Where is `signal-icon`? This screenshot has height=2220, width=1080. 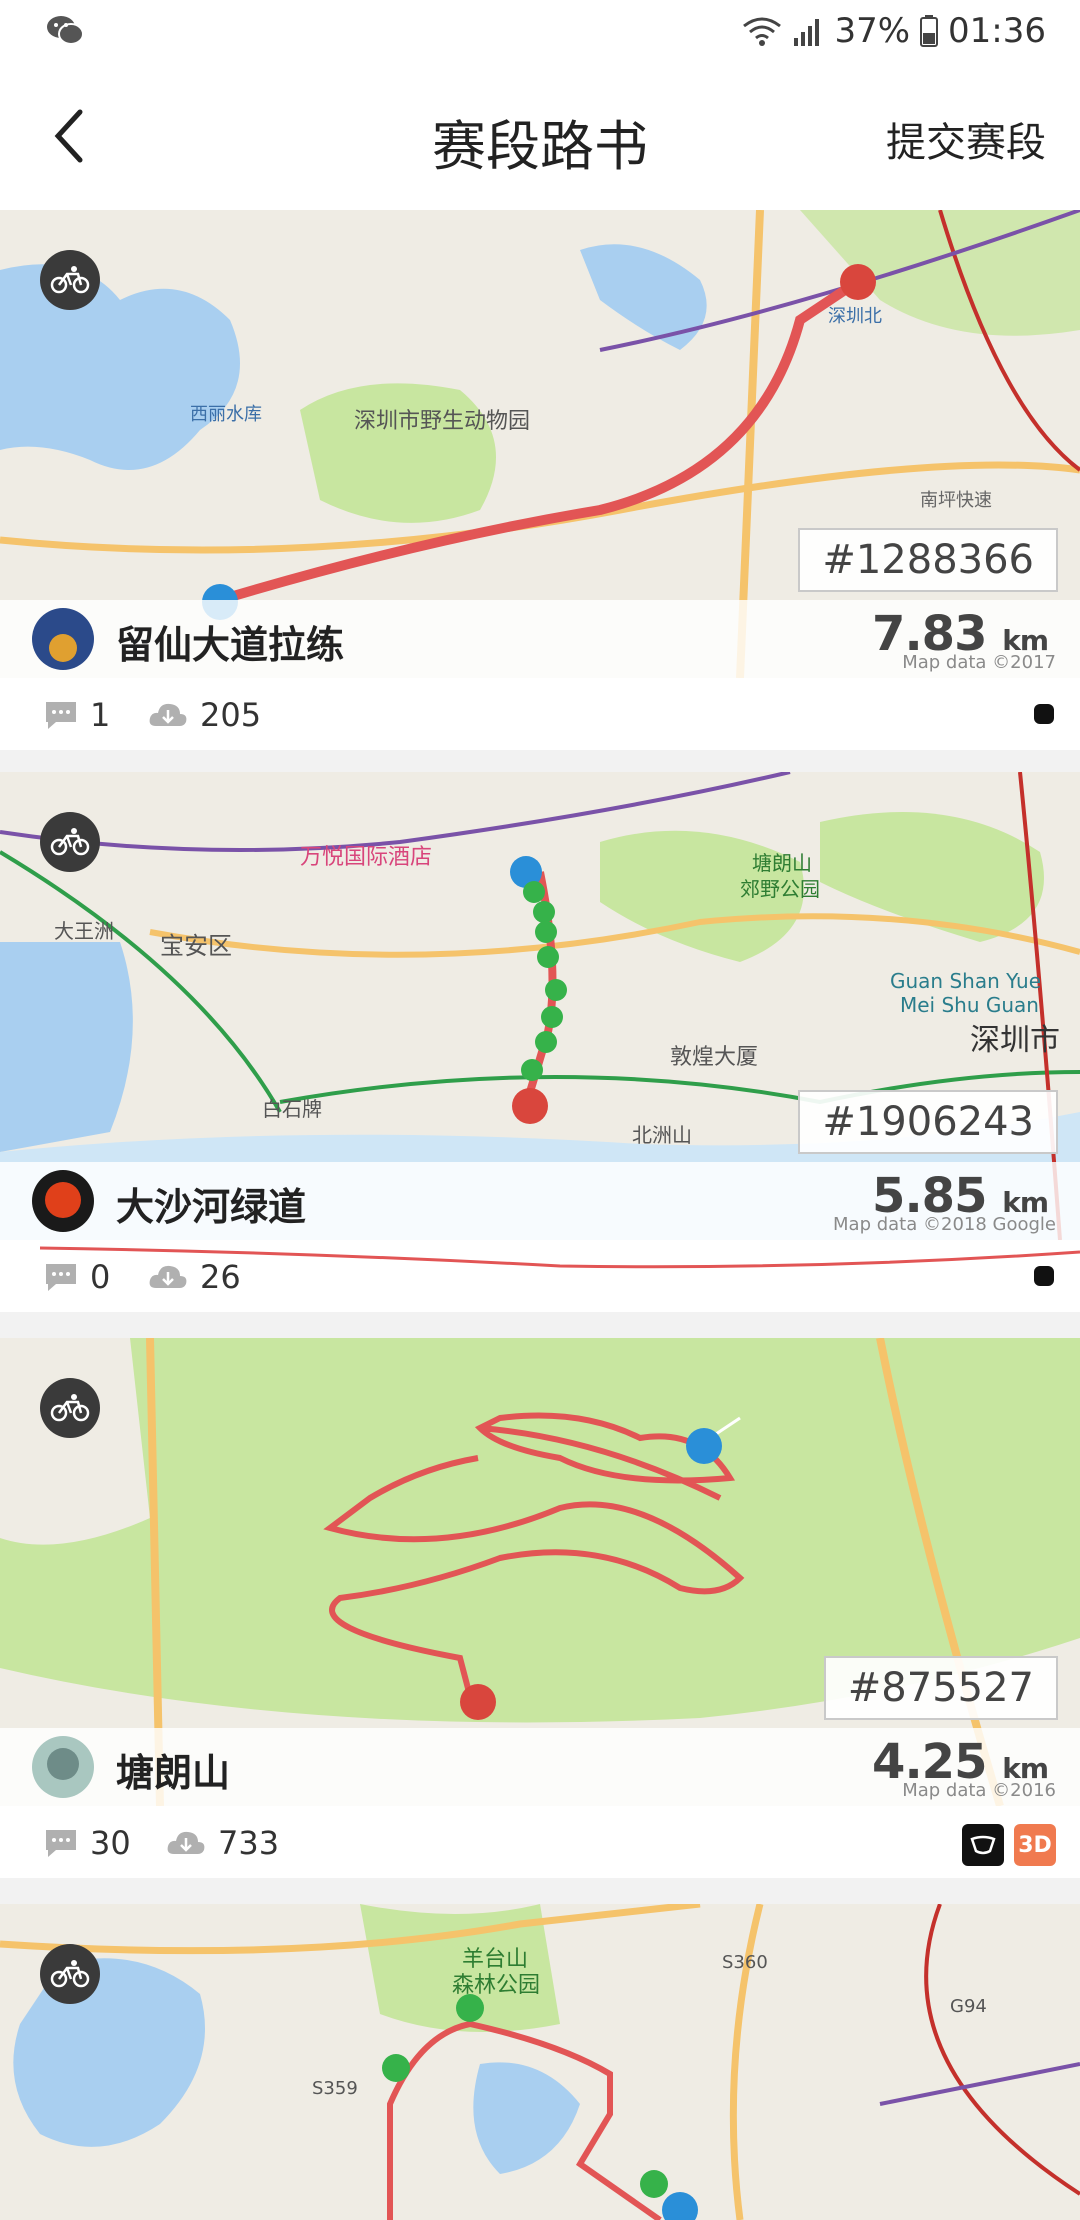
signal-icon is located at coordinates (807, 32).